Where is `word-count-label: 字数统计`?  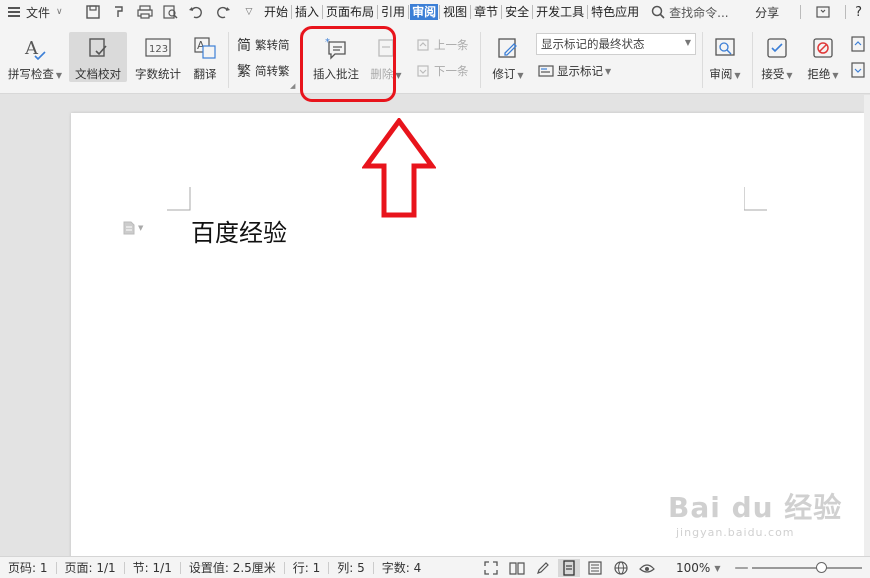
word-count-label: 字数统计 is located at coordinates (158, 74).